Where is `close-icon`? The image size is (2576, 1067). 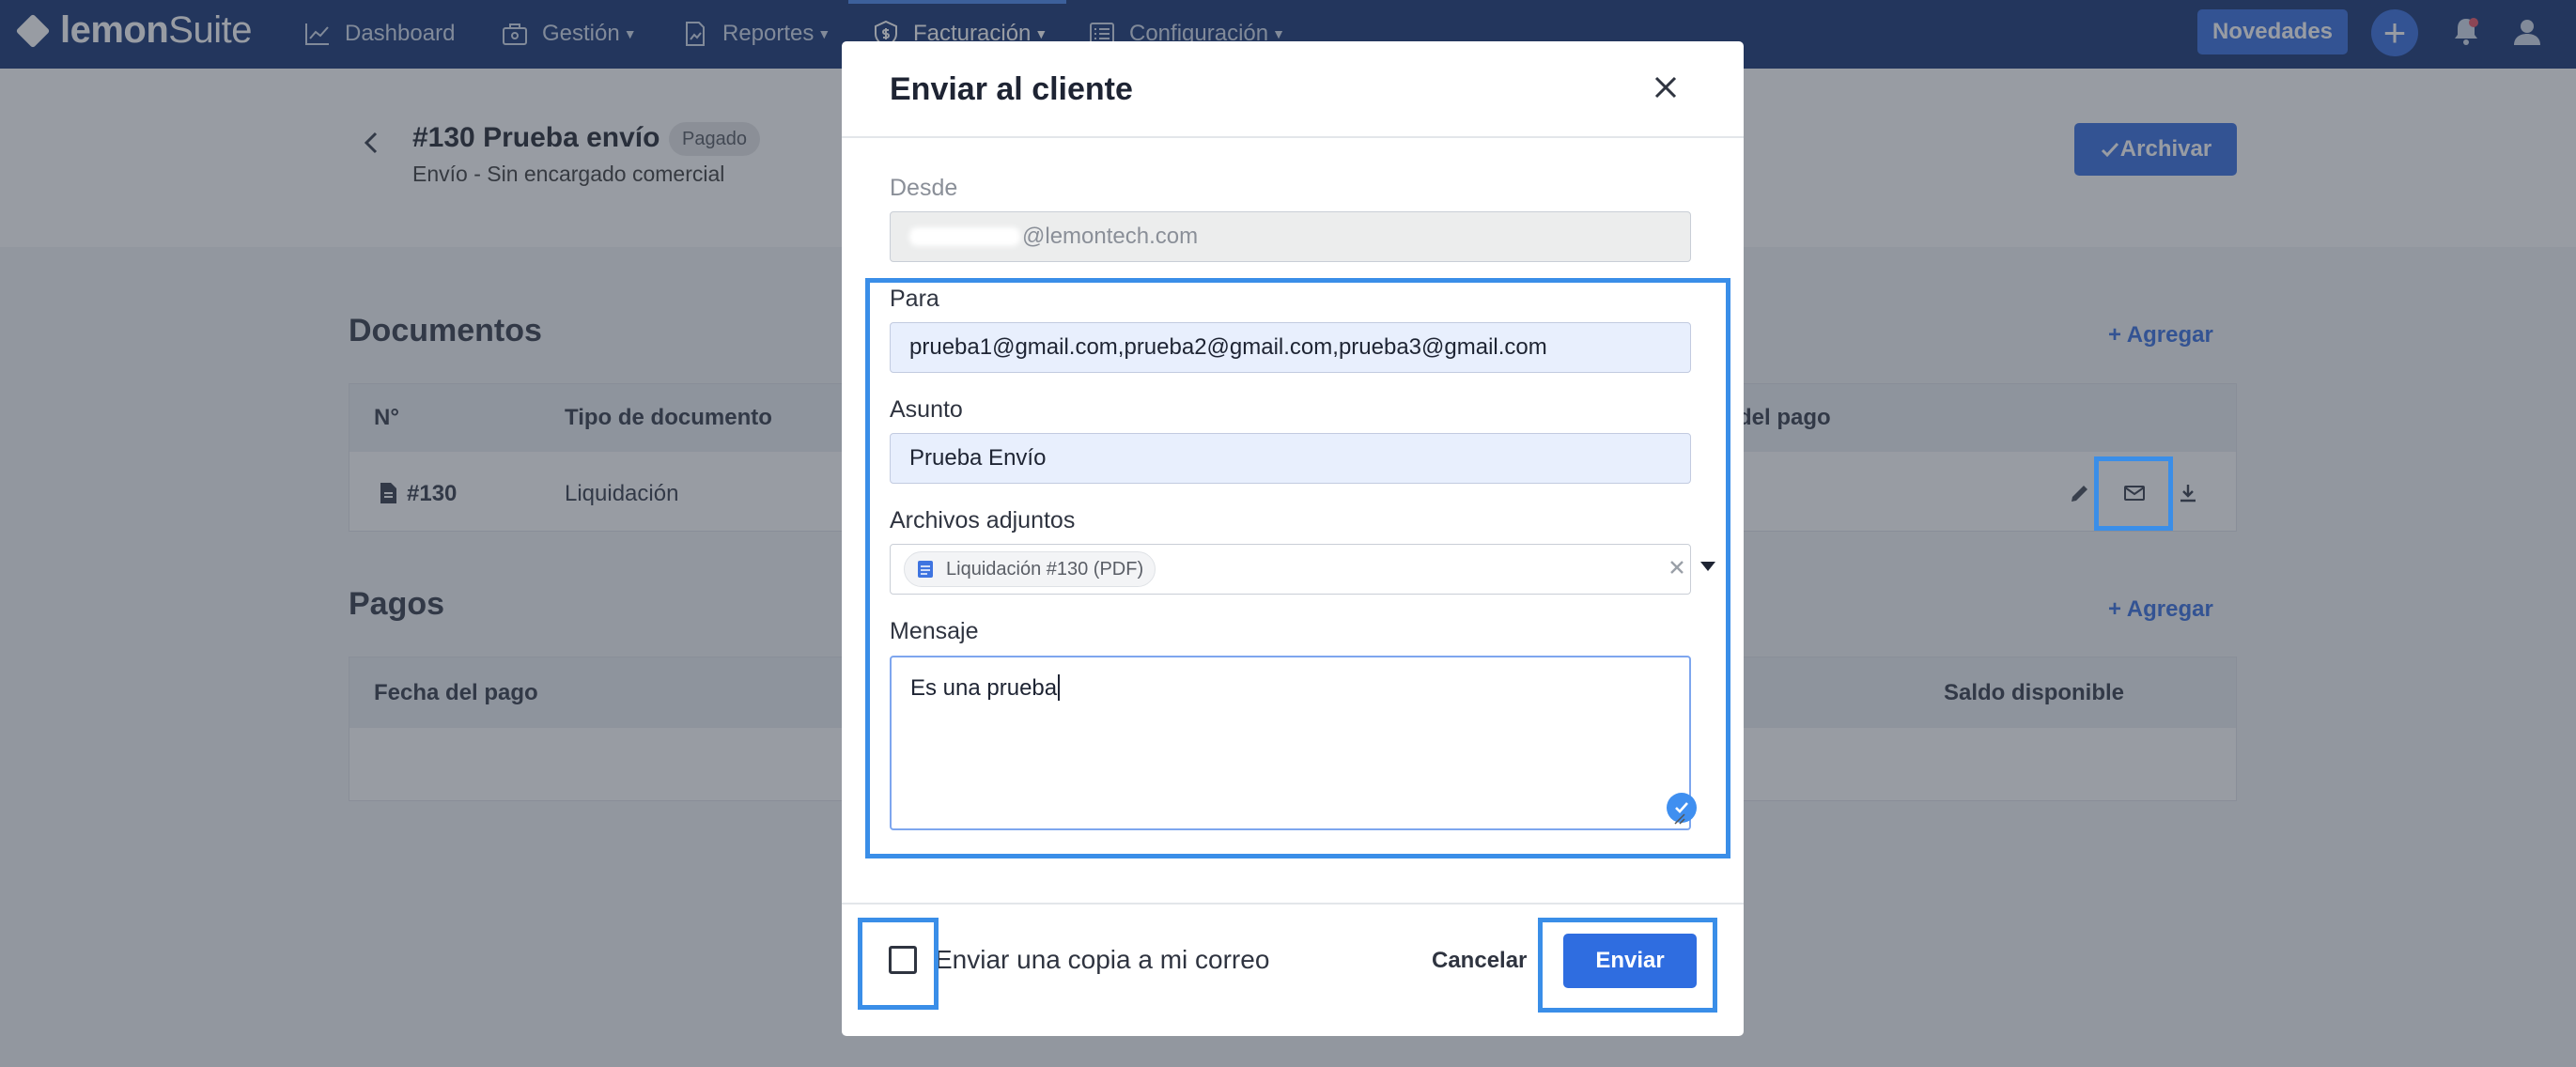 close-icon is located at coordinates (1666, 87).